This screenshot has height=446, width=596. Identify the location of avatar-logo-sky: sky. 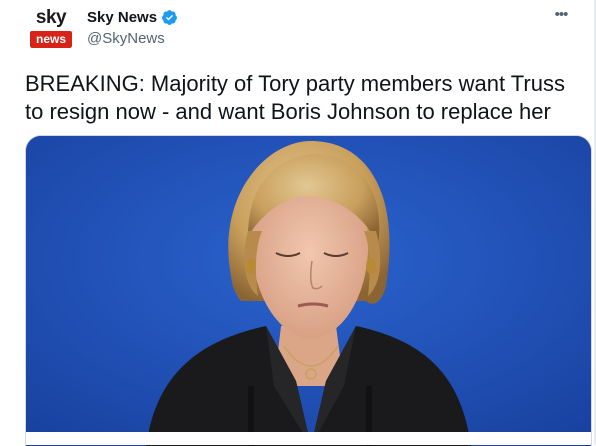
(51, 17).